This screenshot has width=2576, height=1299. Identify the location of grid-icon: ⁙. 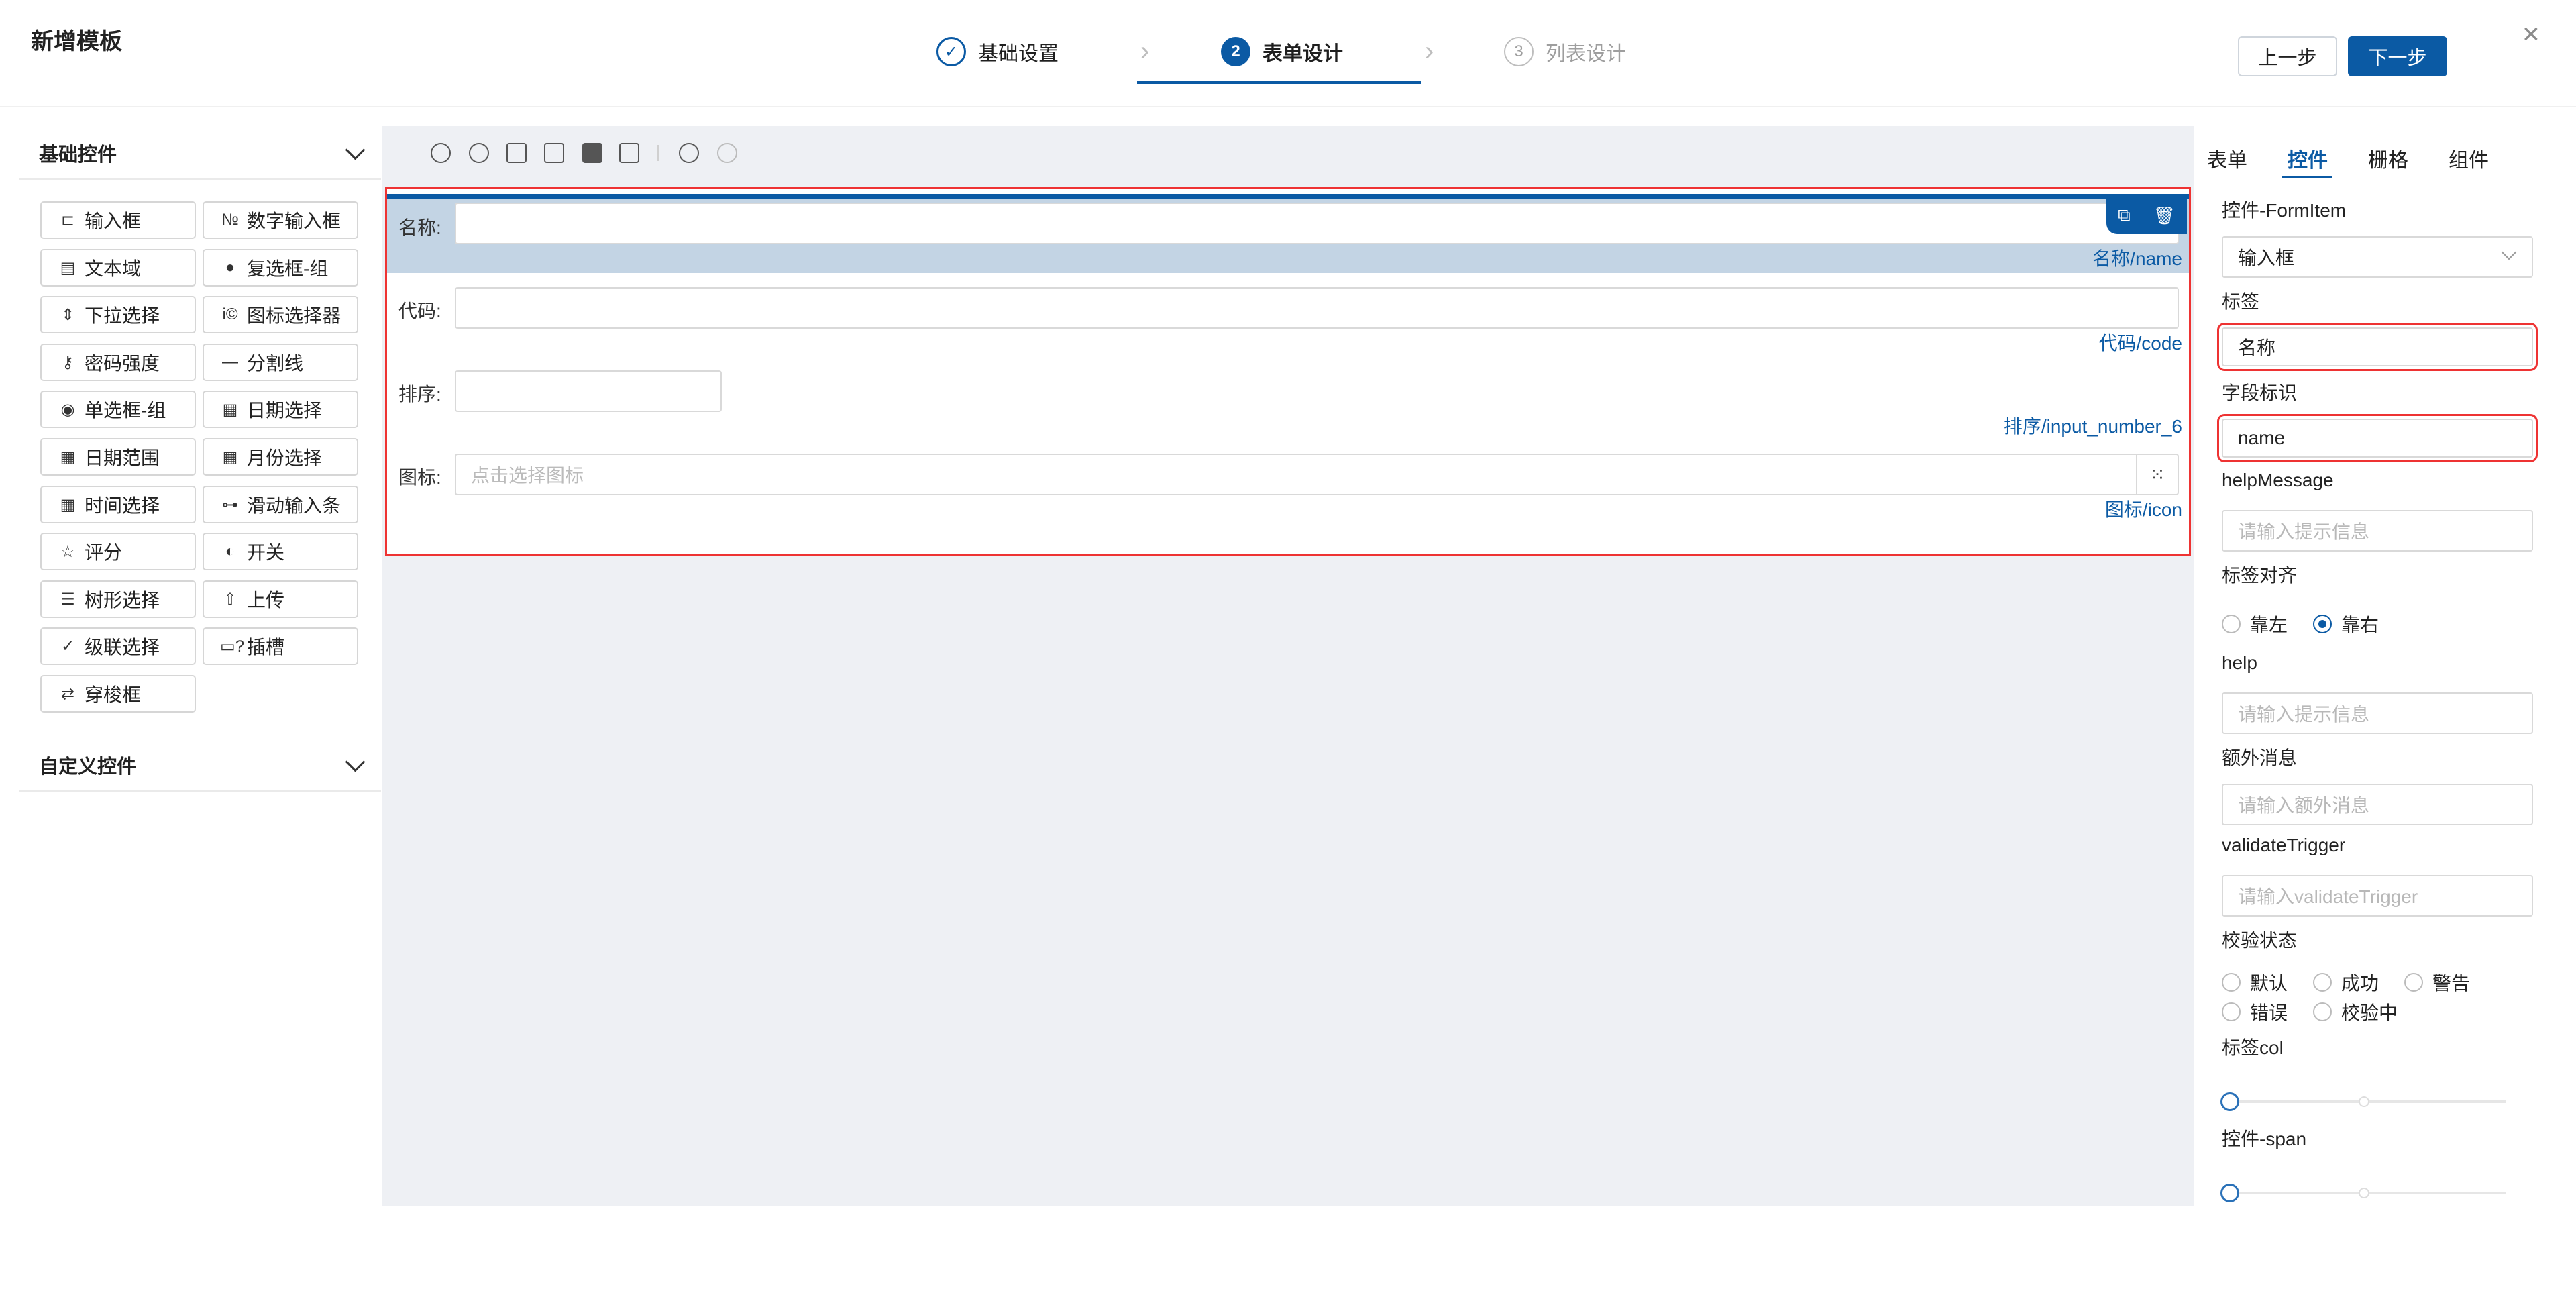
(2157, 475).